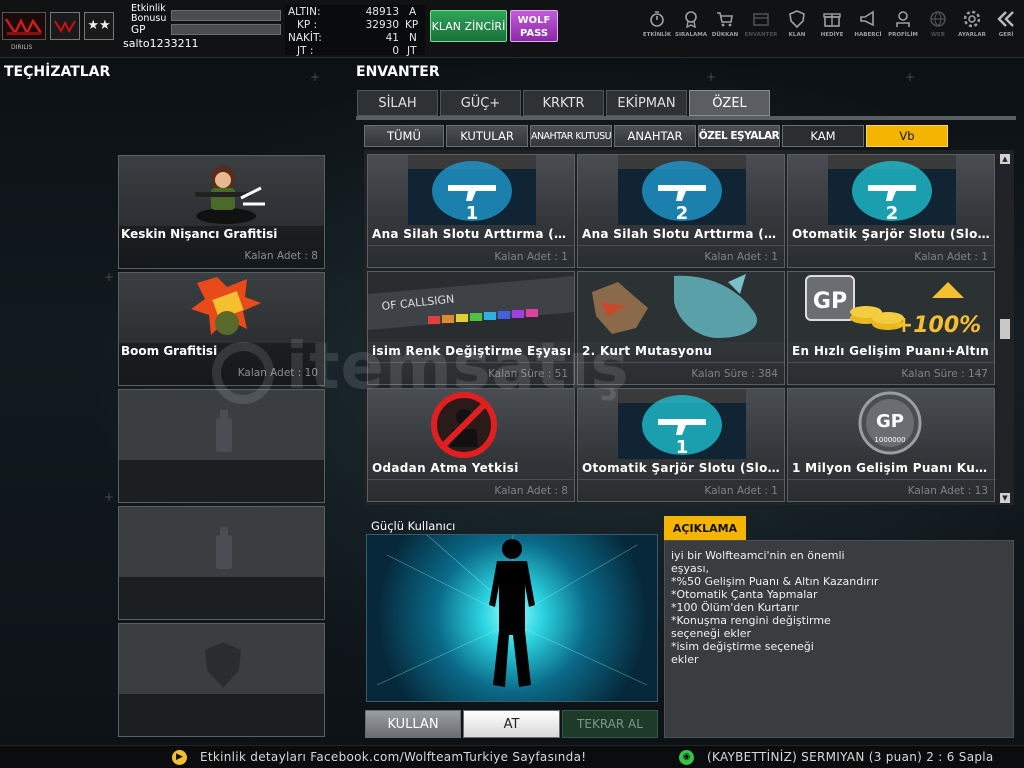  What do you see at coordinates (221, 481) in the screenshot?
I see `slot-band` at bounding box center [221, 481].